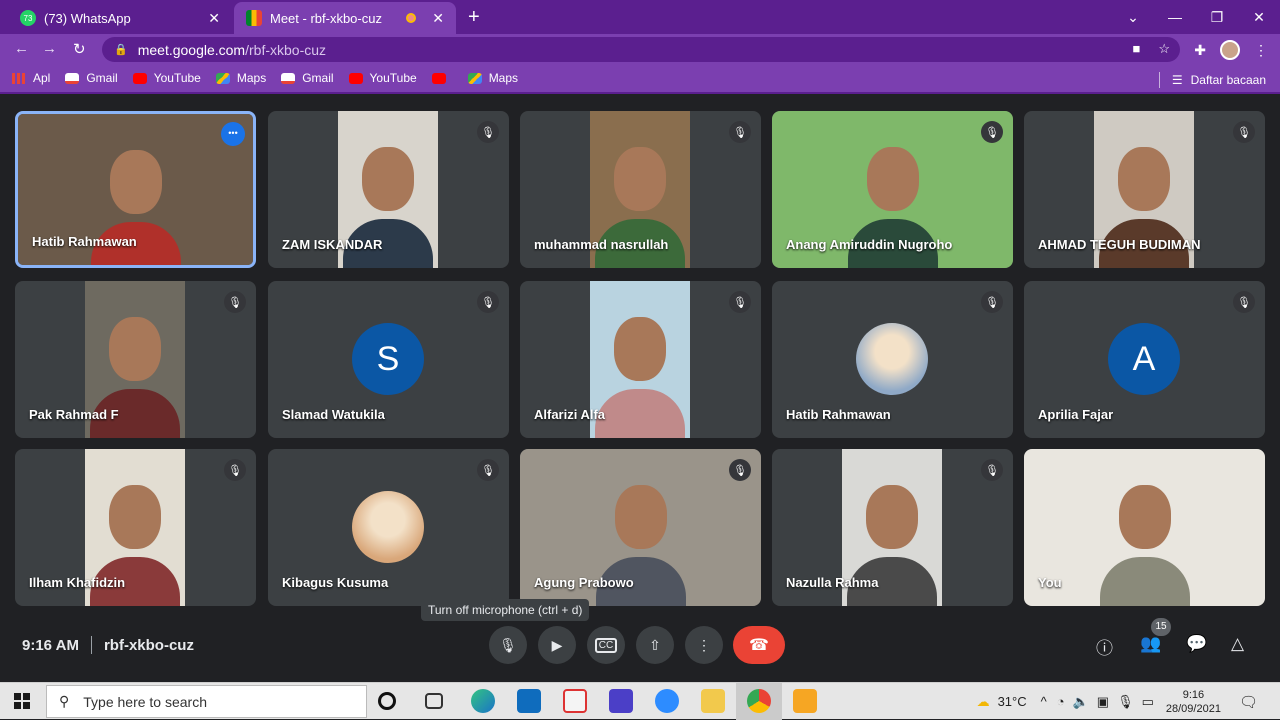  What do you see at coordinates (145, 701) in the screenshot?
I see `search-placeholder: Type here to search` at bounding box center [145, 701].